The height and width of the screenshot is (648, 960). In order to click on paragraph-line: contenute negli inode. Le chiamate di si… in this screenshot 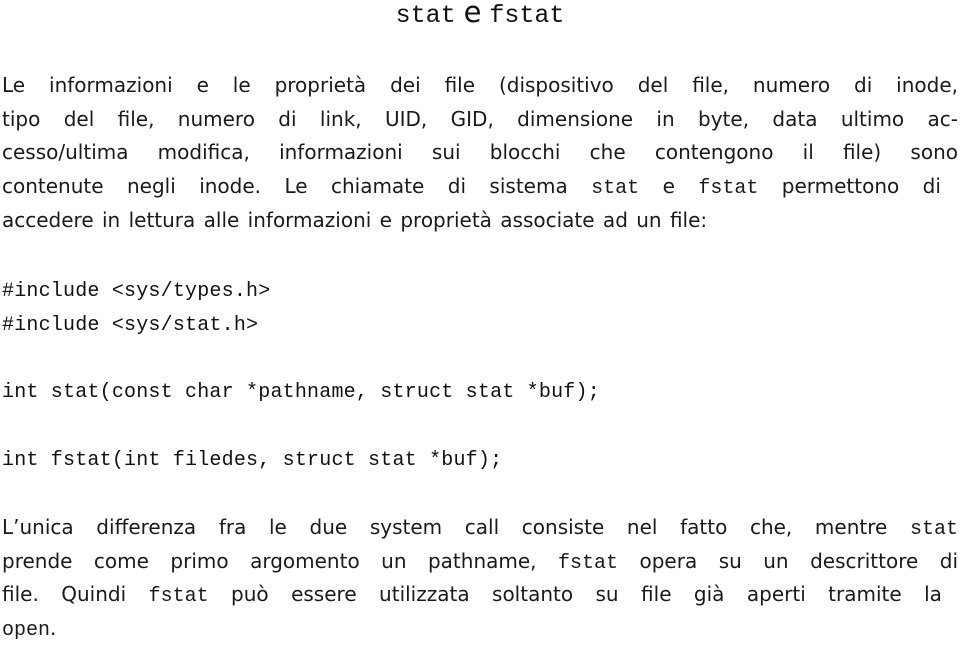, I will do `click(480, 187)`.